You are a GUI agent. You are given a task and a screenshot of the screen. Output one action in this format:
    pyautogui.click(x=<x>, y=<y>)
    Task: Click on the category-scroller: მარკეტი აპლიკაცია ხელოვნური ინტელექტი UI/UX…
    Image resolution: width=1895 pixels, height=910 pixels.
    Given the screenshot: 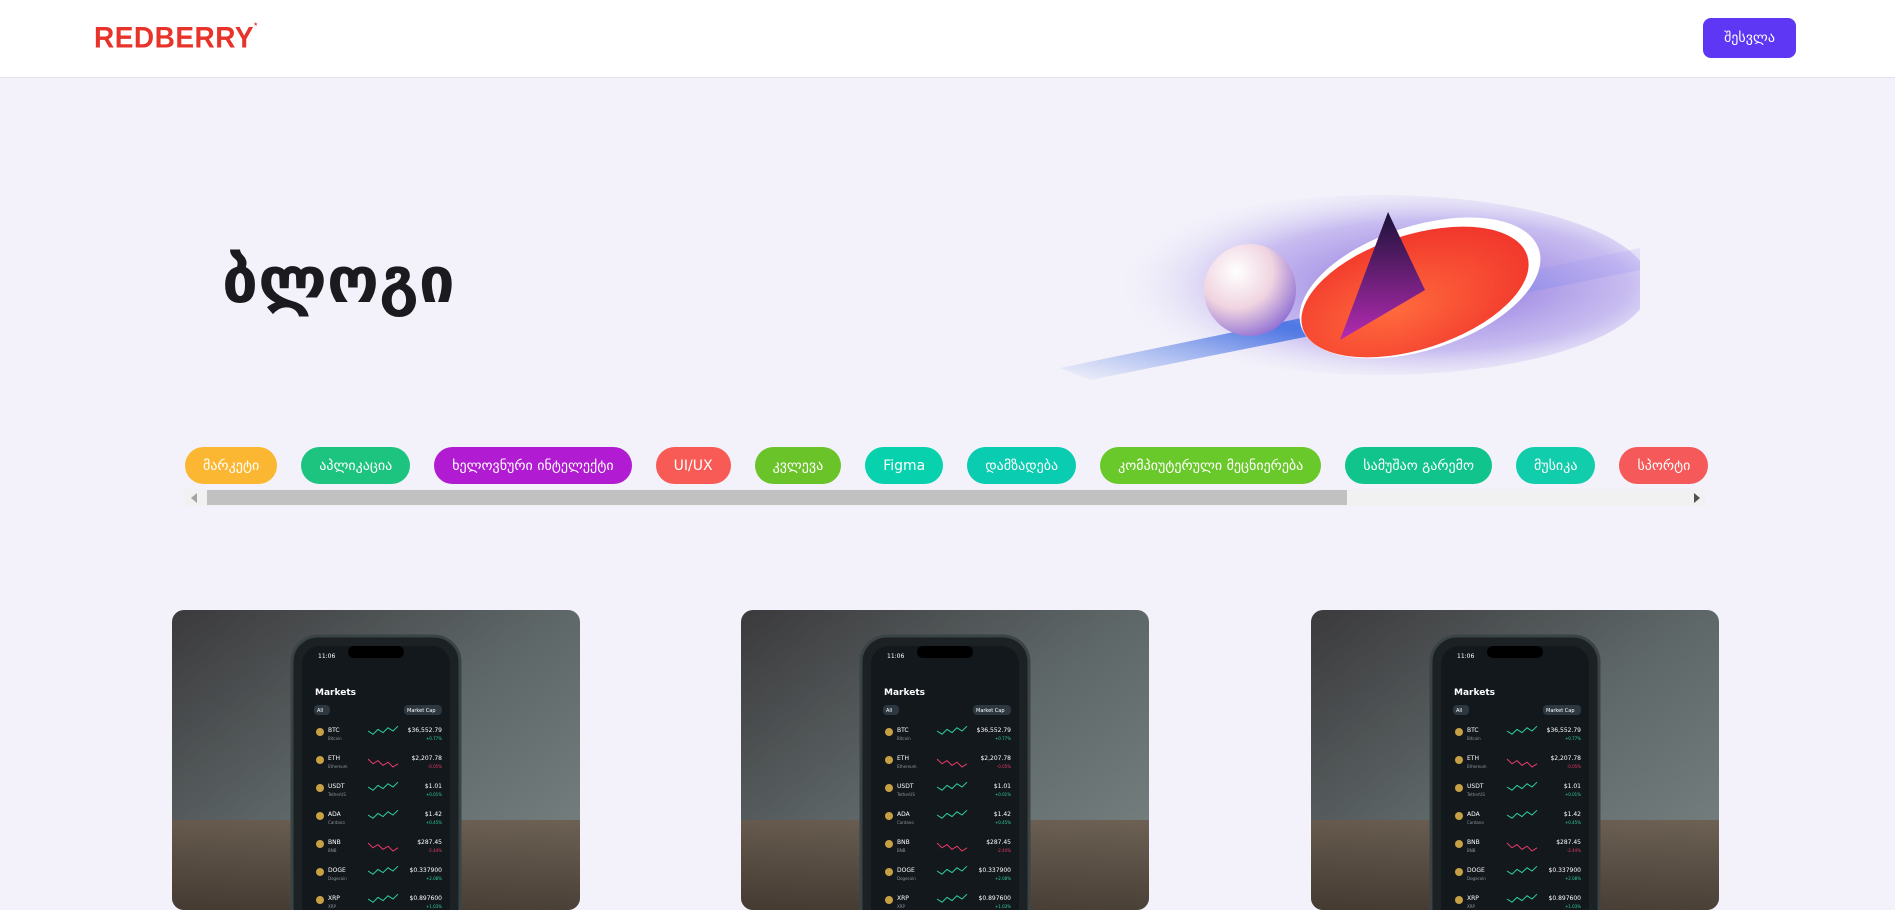 What is the action you would take?
    pyautogui.click(x=947, y=477)
    